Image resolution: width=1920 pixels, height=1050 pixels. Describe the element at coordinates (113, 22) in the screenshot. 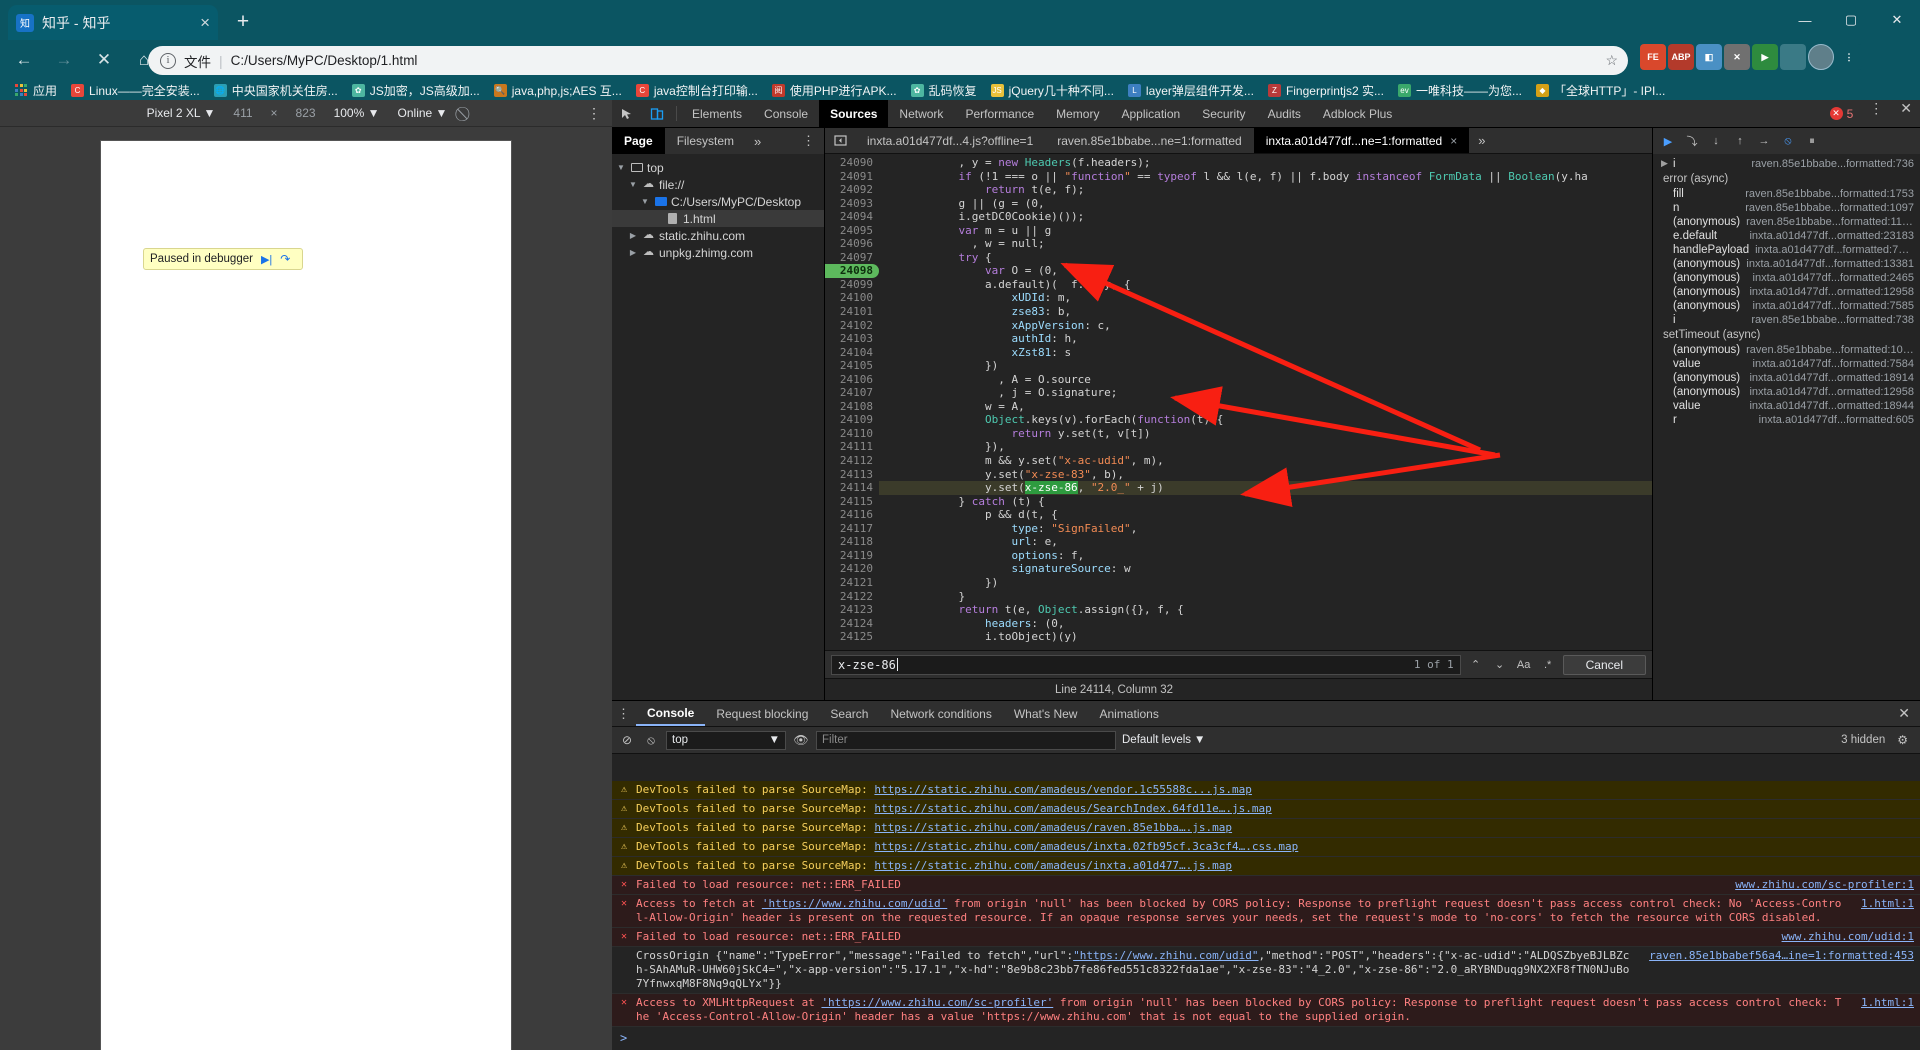

I see `browser-tab: 知 知乎 - 知乎 ×` at that location.